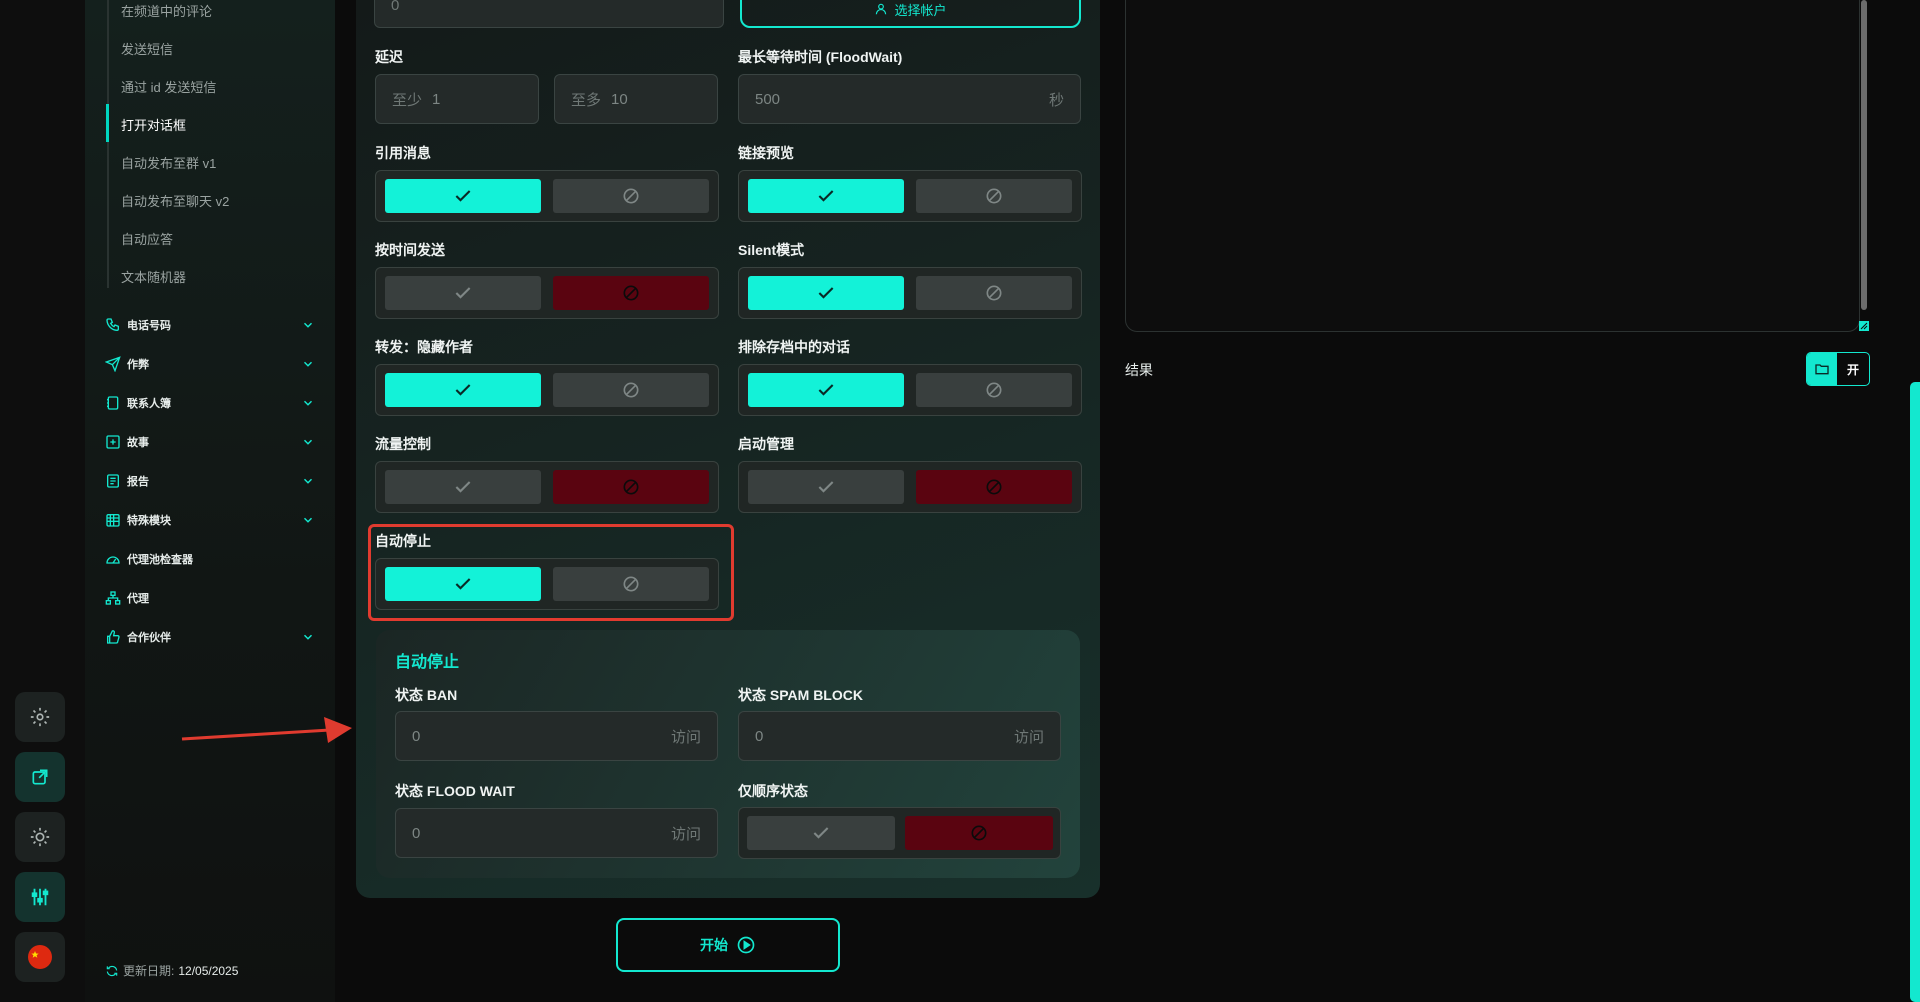 The width and height of the screenshot is (1920, 1002). Describe the element at coordinates (113, 560) in the screenshot. I see `gauge-icon` at that location.